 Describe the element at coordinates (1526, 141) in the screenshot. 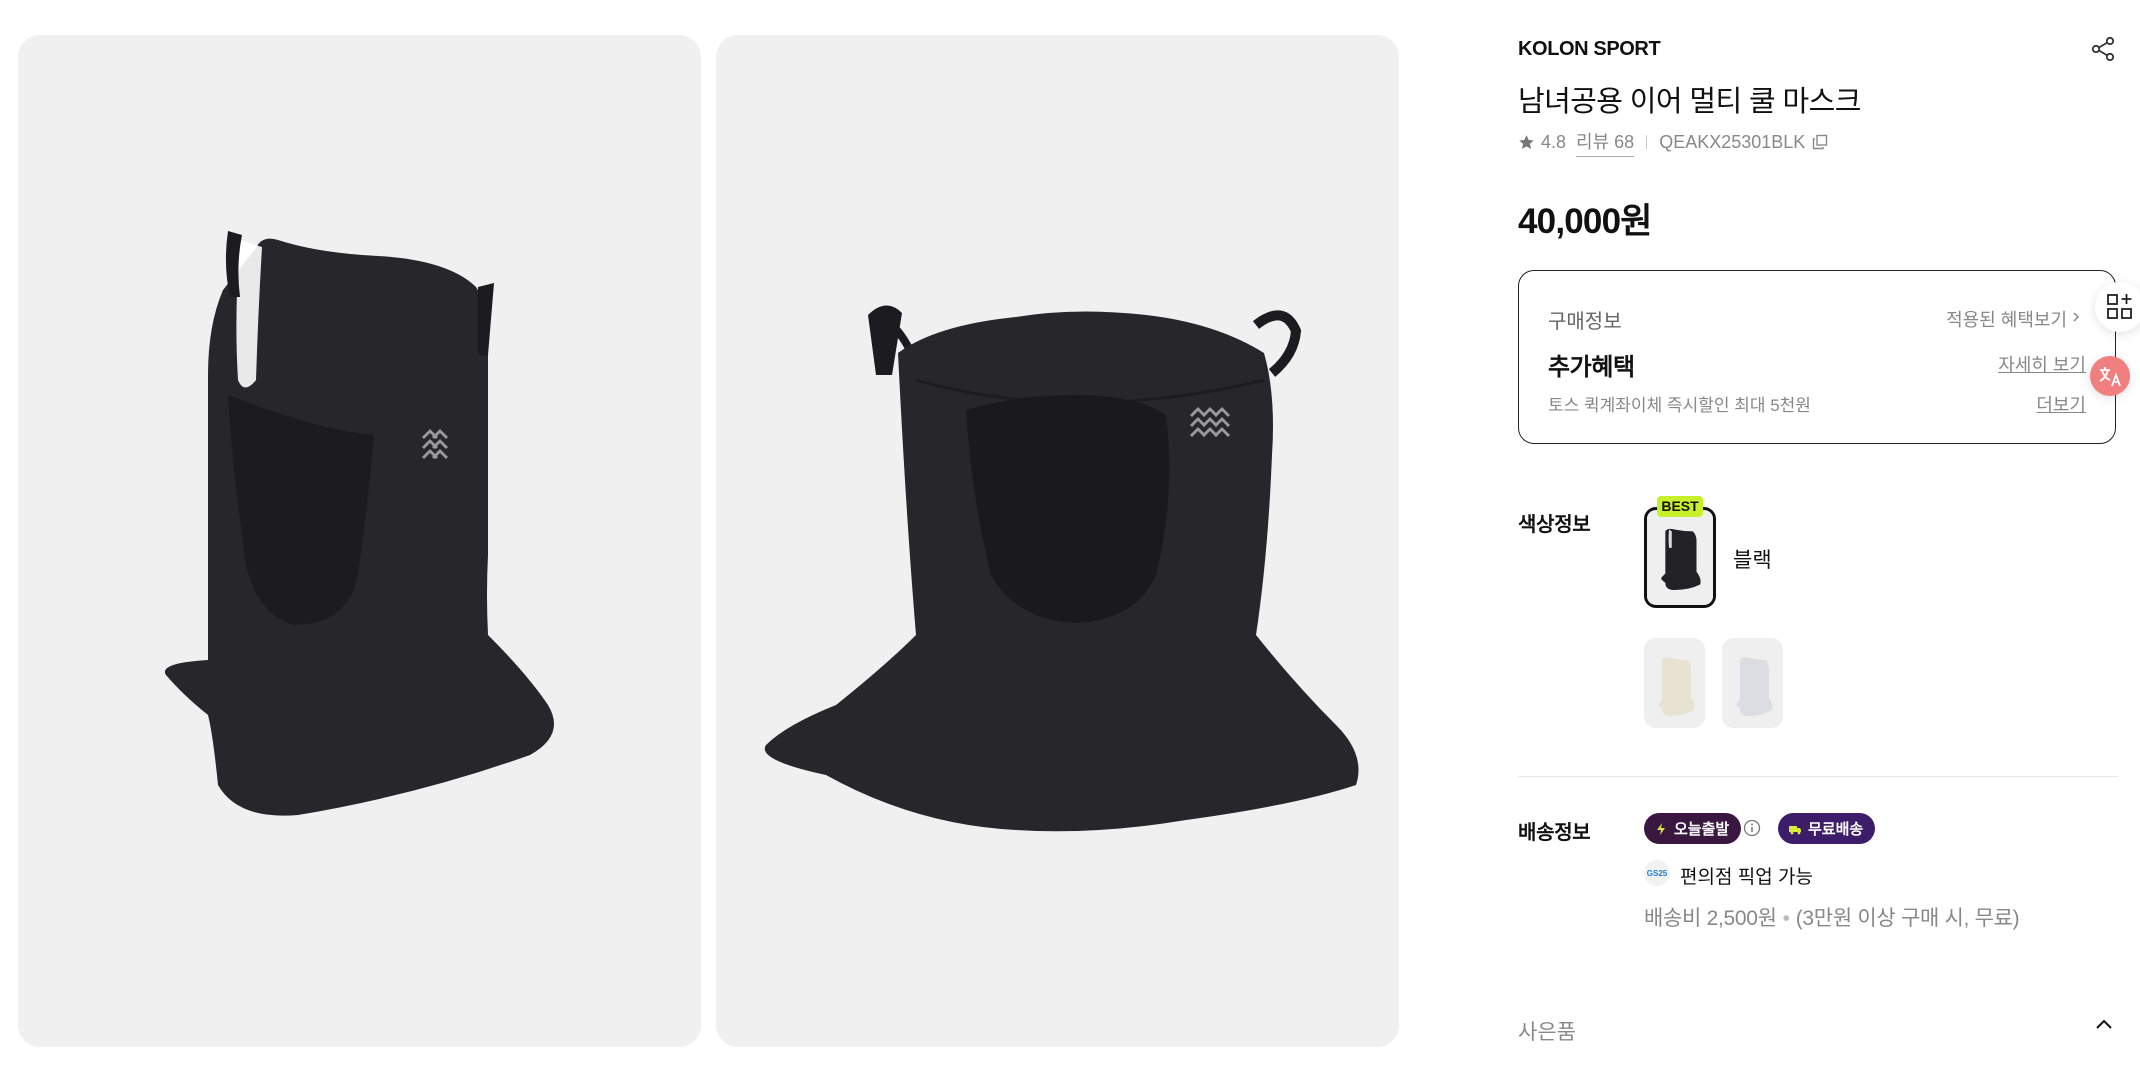

I see `star-icon` at that location.